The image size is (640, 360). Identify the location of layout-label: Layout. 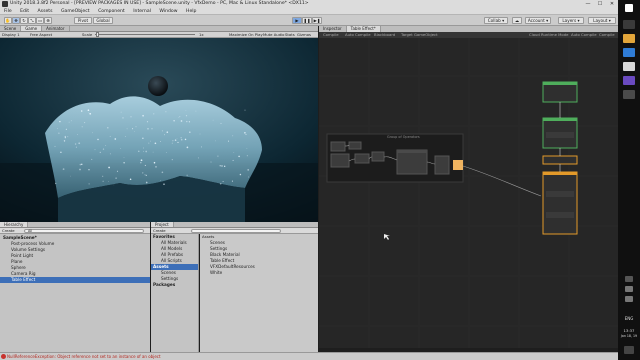
(600, 20).